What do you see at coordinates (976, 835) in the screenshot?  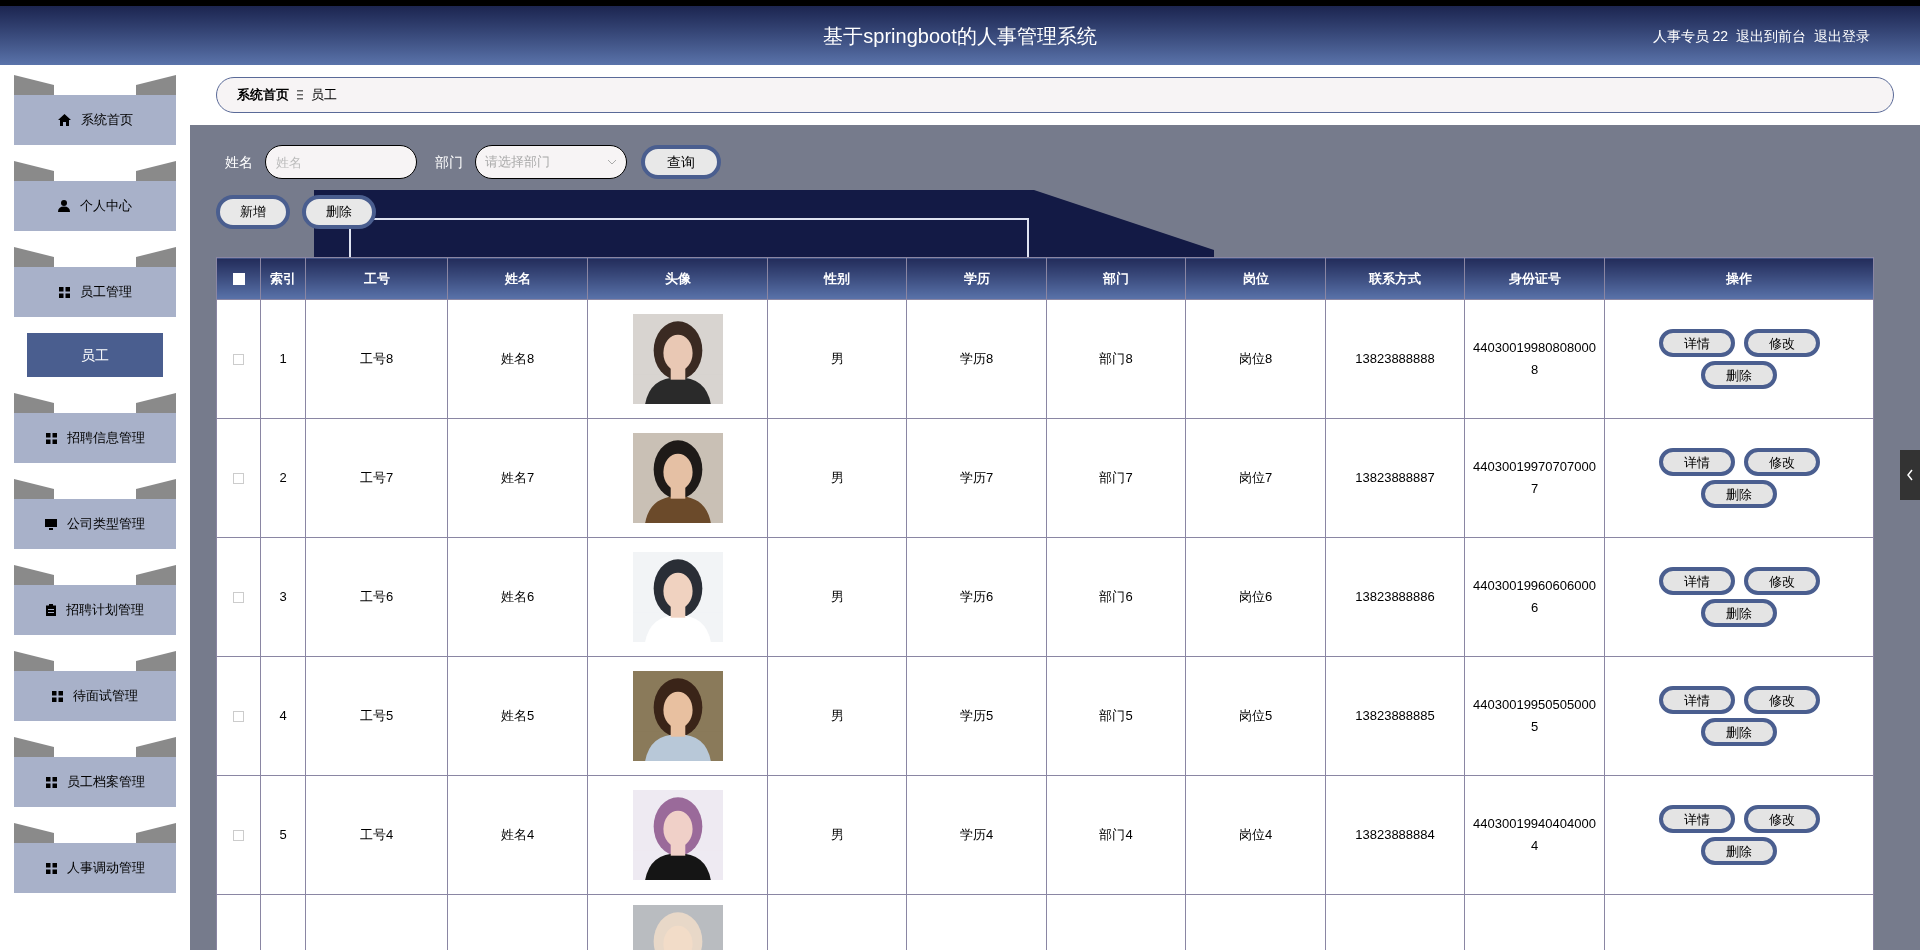 I see `table-cell: 学历4` at bounding box center [976, 835].